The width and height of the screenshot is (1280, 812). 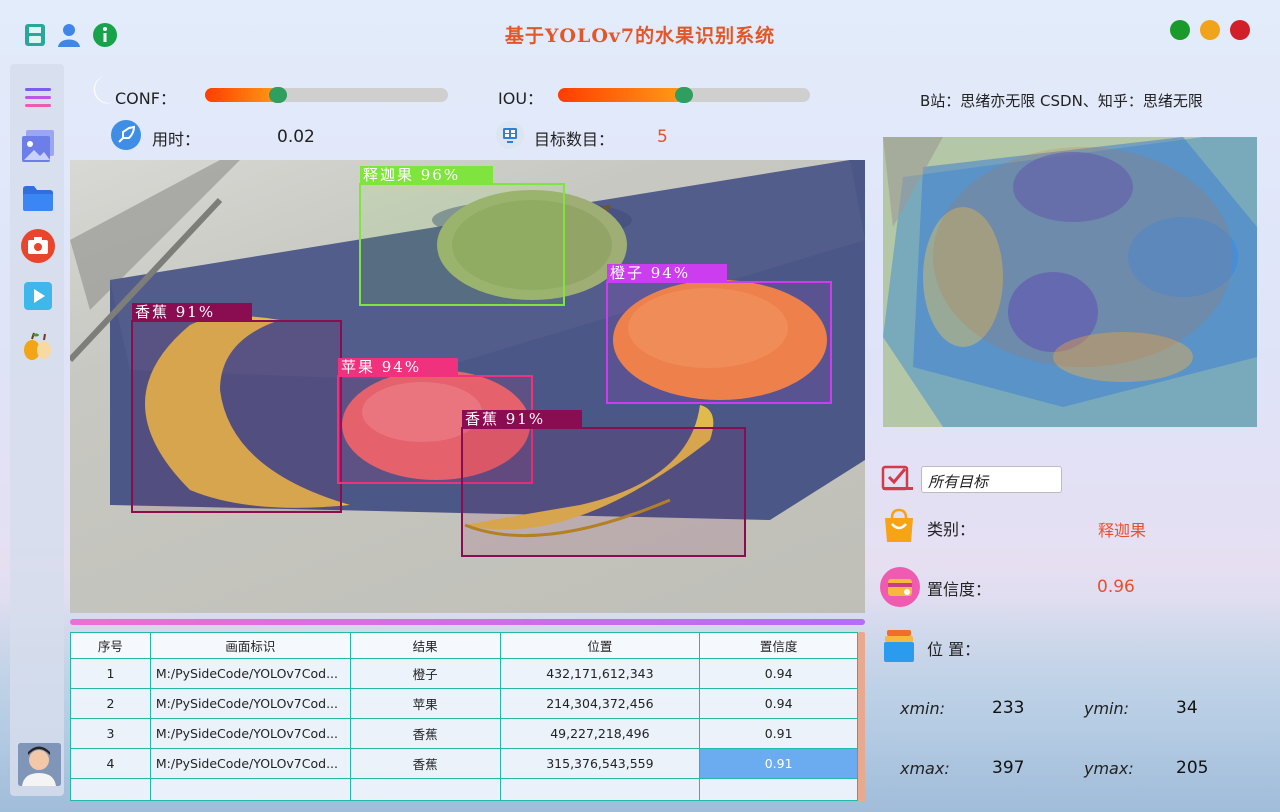 I want to click on xmax-label: xmax:, so click(x=925, y=768).